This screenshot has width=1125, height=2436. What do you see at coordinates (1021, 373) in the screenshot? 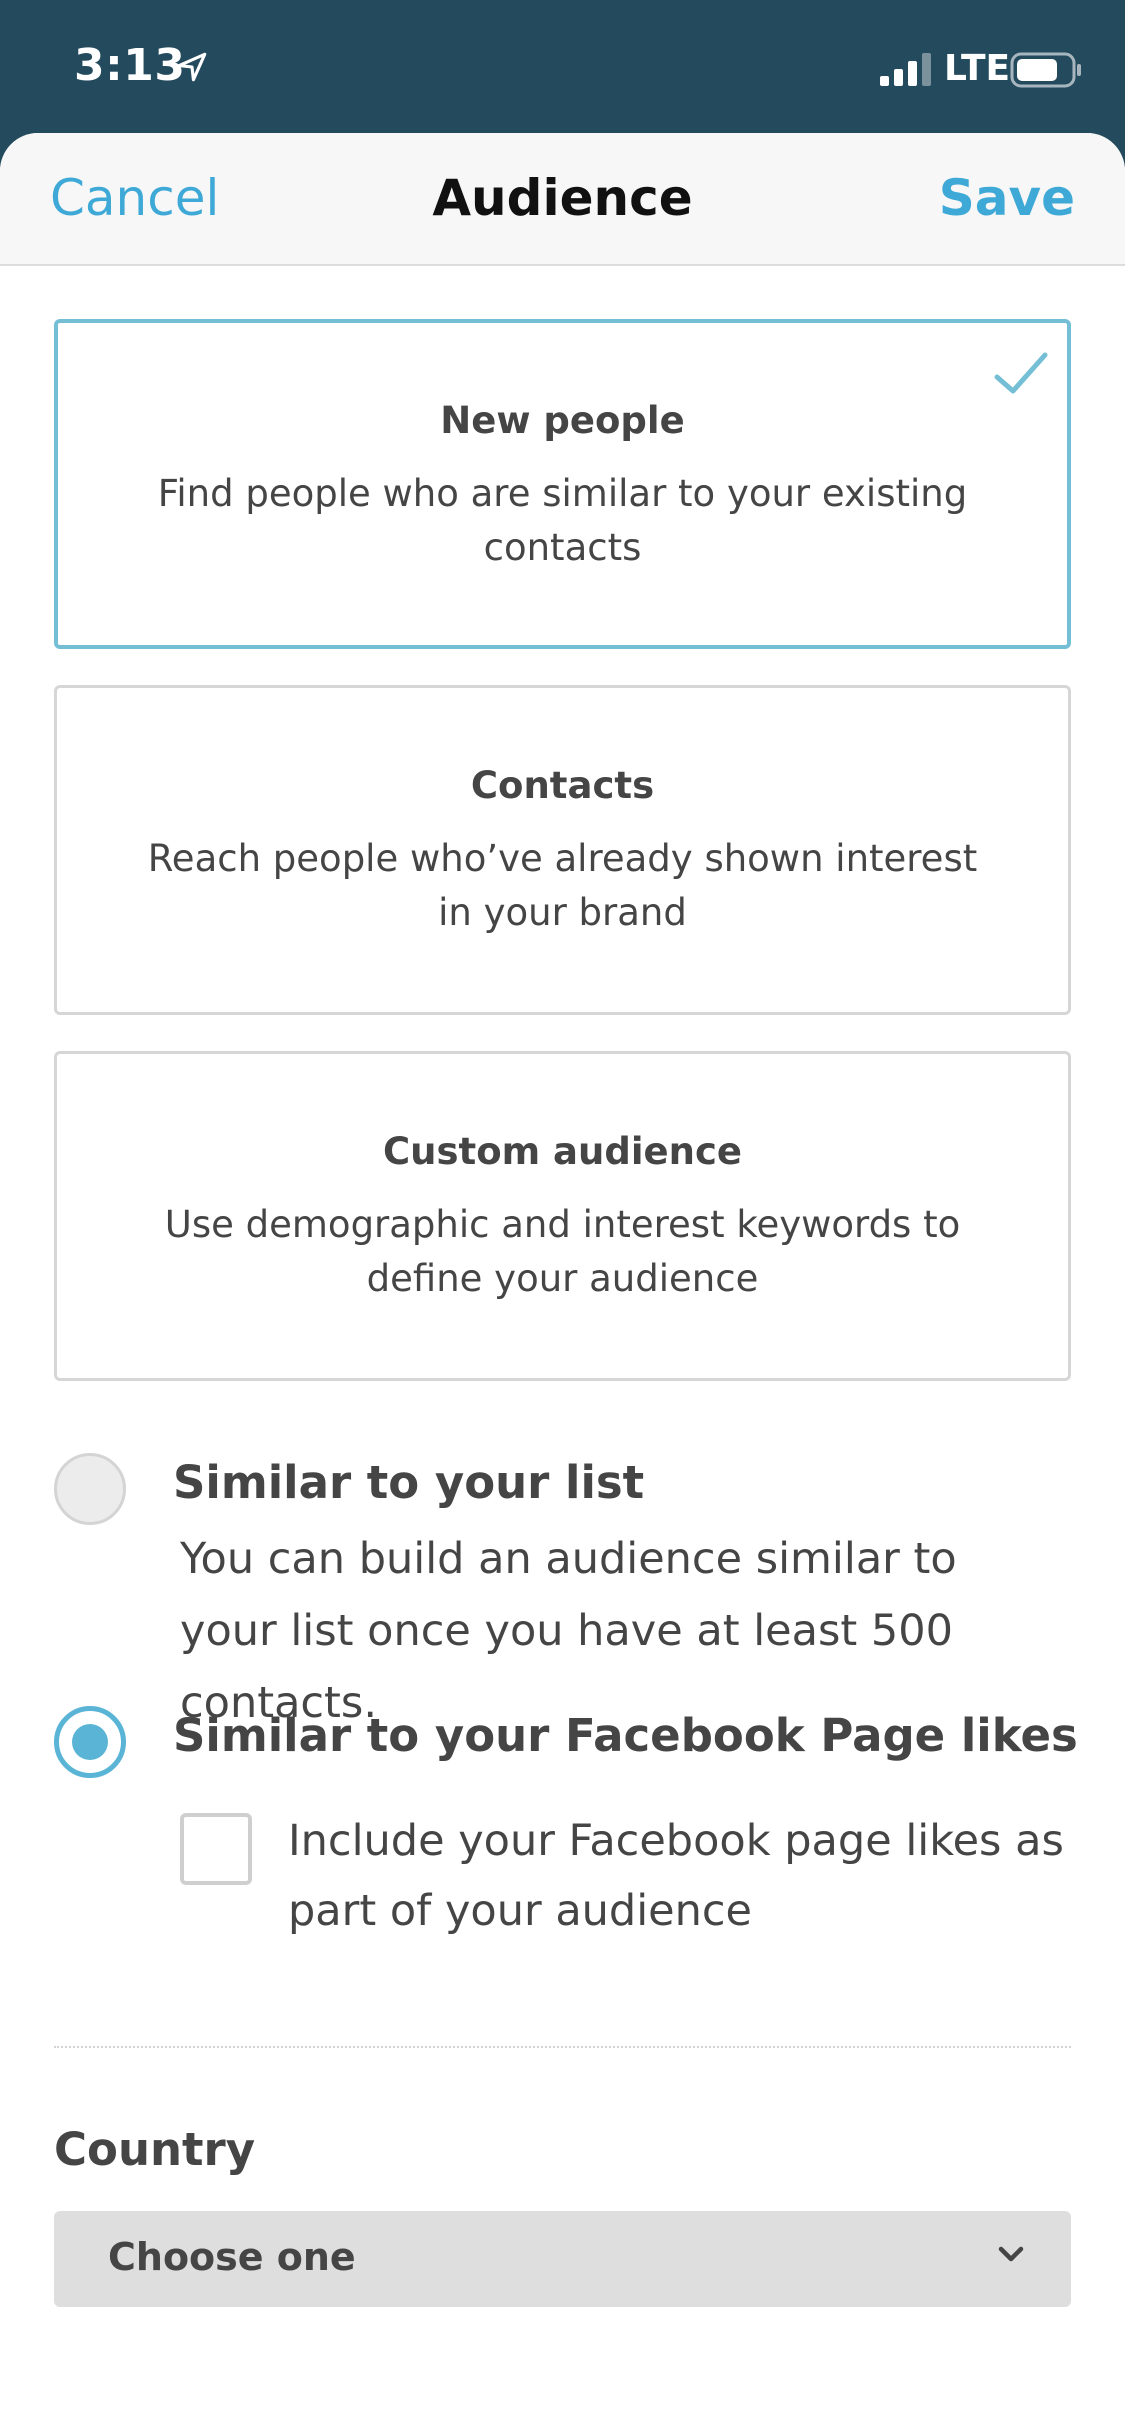
I see `checkmark-icon` at bounding box center [1021, 373].